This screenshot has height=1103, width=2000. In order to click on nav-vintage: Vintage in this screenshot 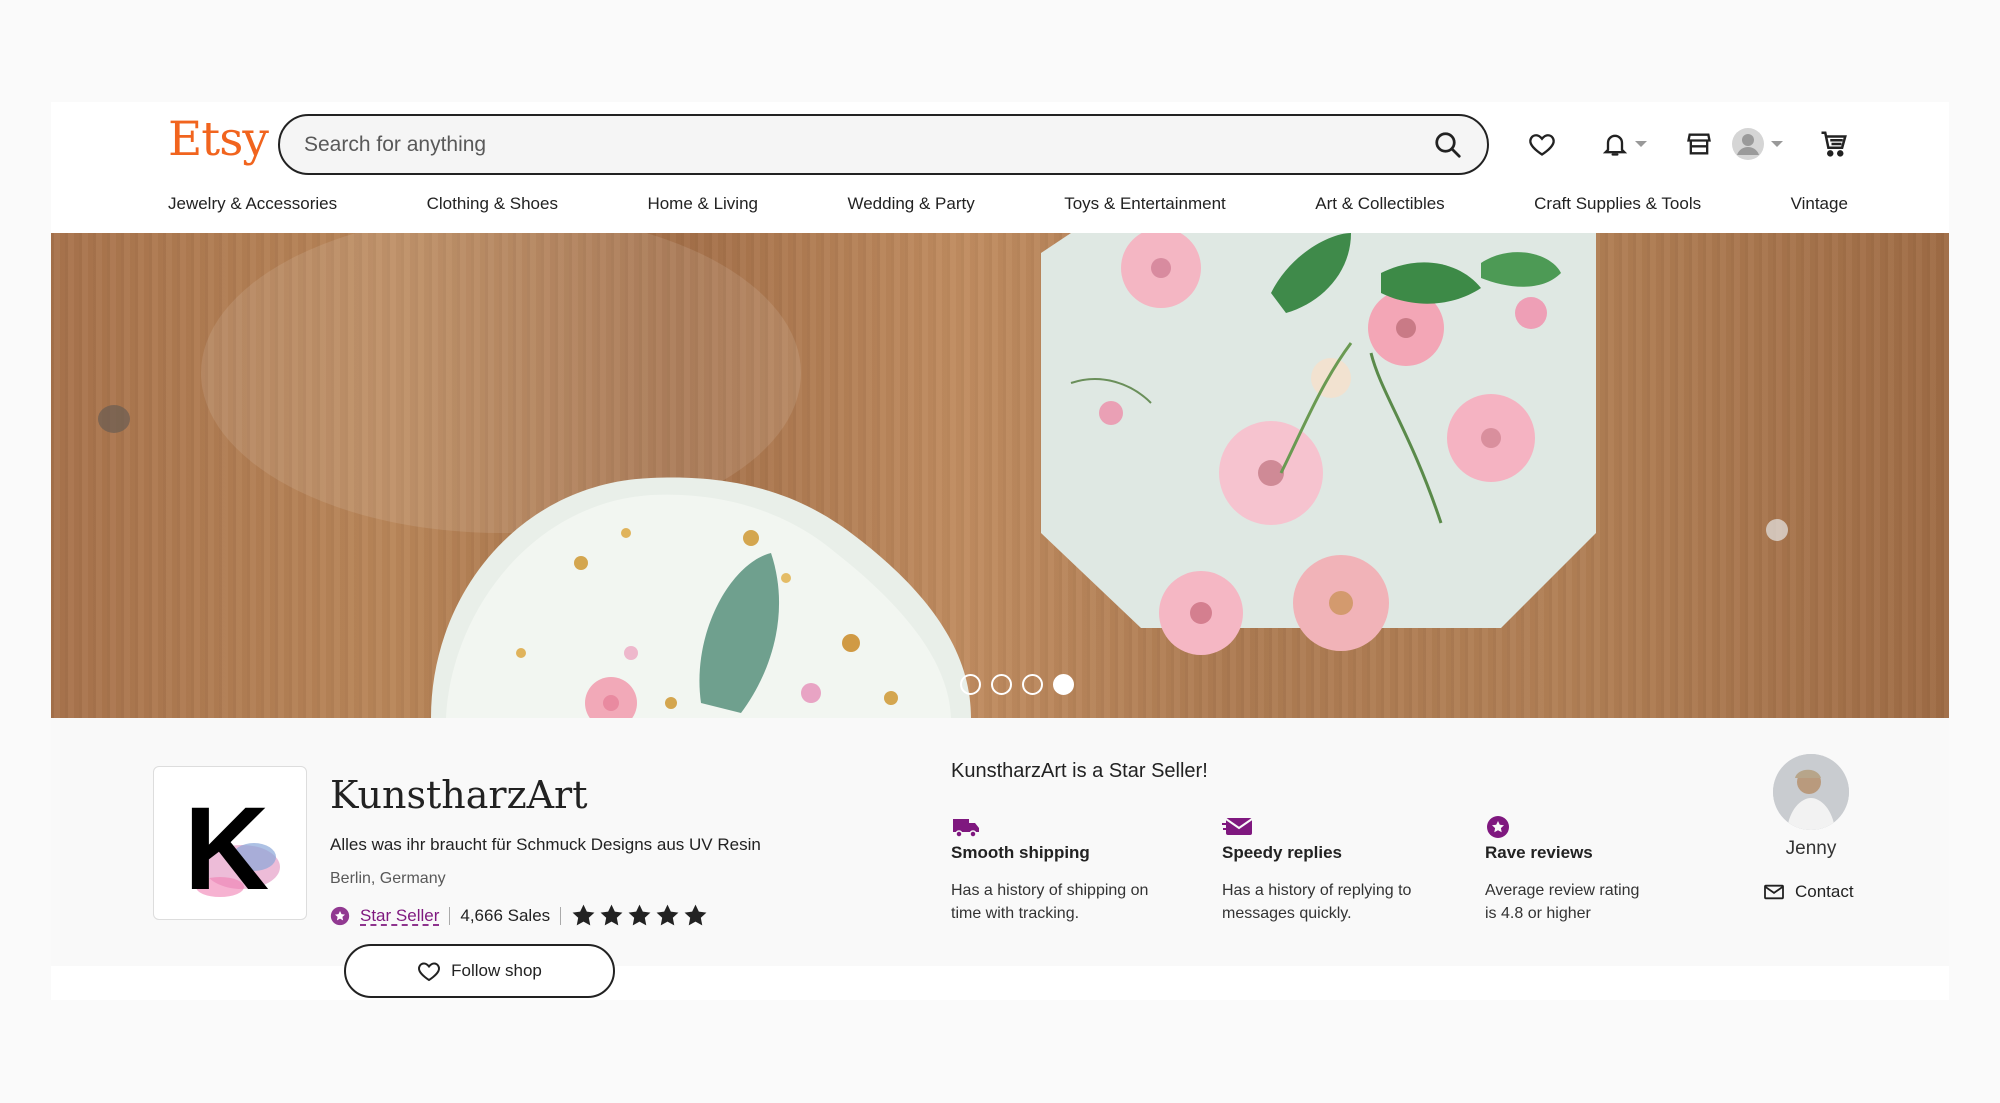, I will do `click(1819, 204)`.